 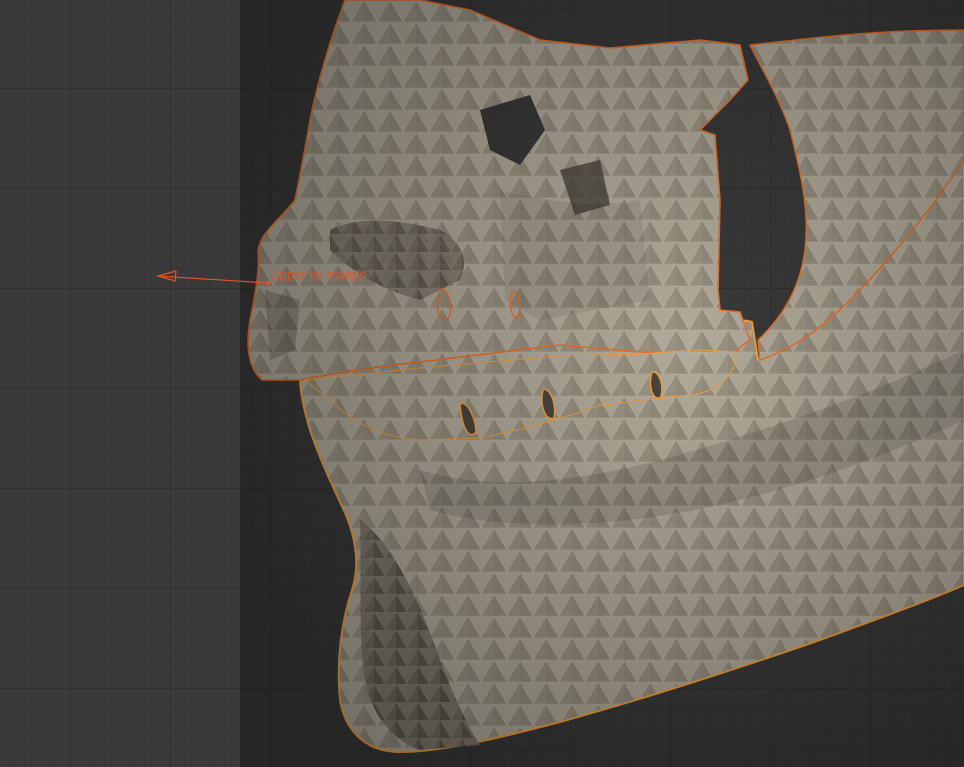 What do you see at coordinates (318, 274) in the screenshot?
I see `annotation-label: Upper lip margin` at bounding box center [318, 274].